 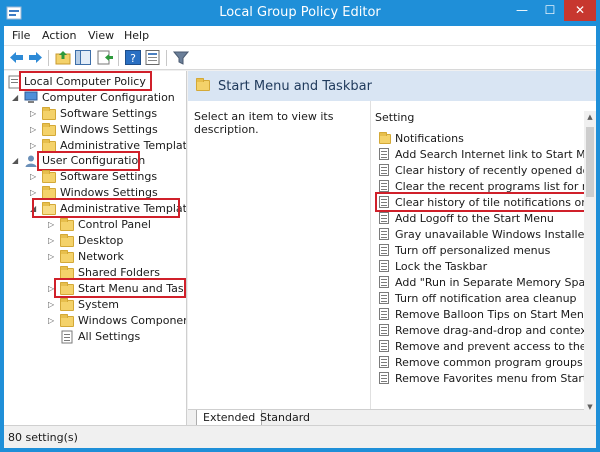 I want to click on computer-icon, so click(x=31, y=97).